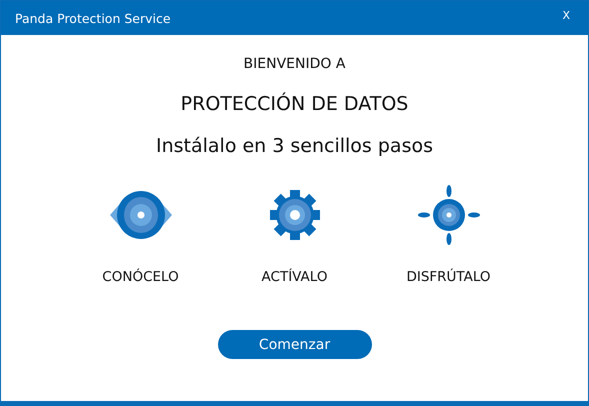 This screenshot has width=589, height=406. I want to click on gear-icon, so click(295, 215).